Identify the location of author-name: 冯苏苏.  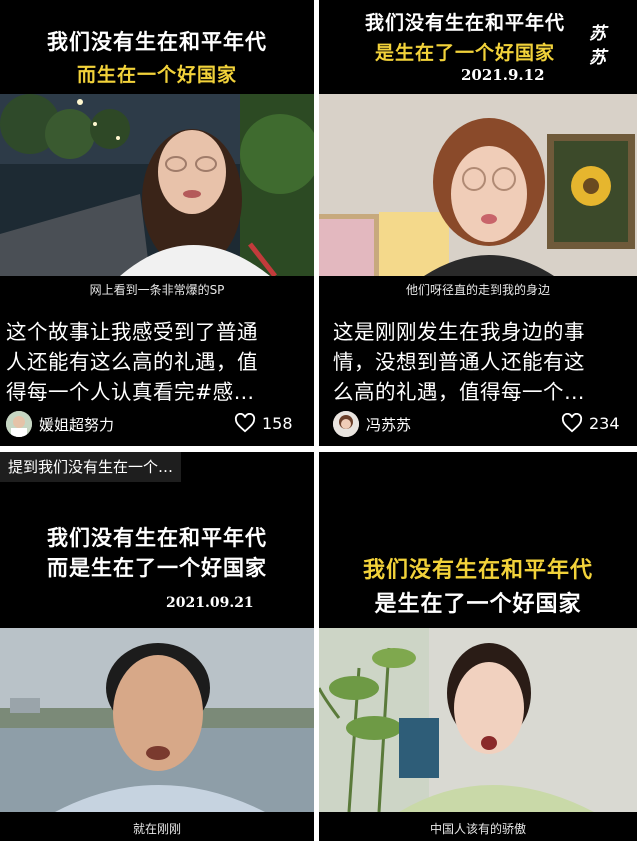
(388, 424).